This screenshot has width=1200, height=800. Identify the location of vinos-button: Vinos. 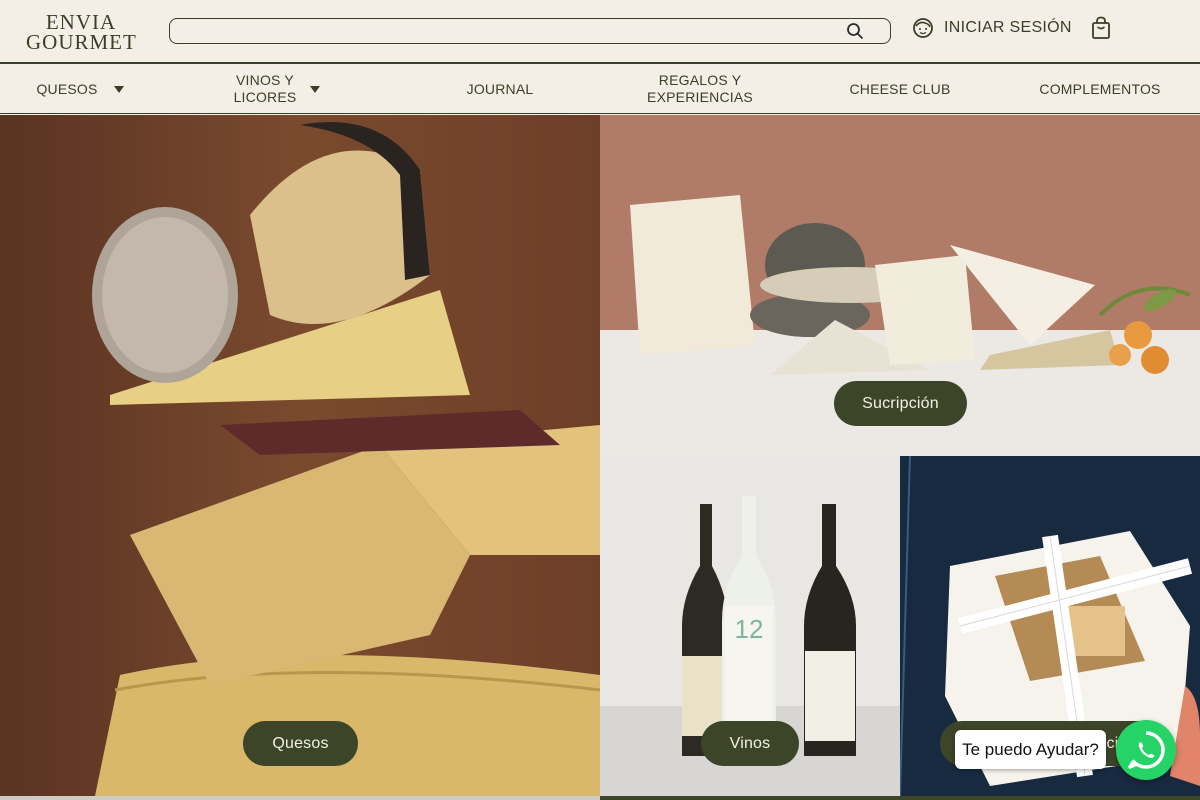
(750, 743).